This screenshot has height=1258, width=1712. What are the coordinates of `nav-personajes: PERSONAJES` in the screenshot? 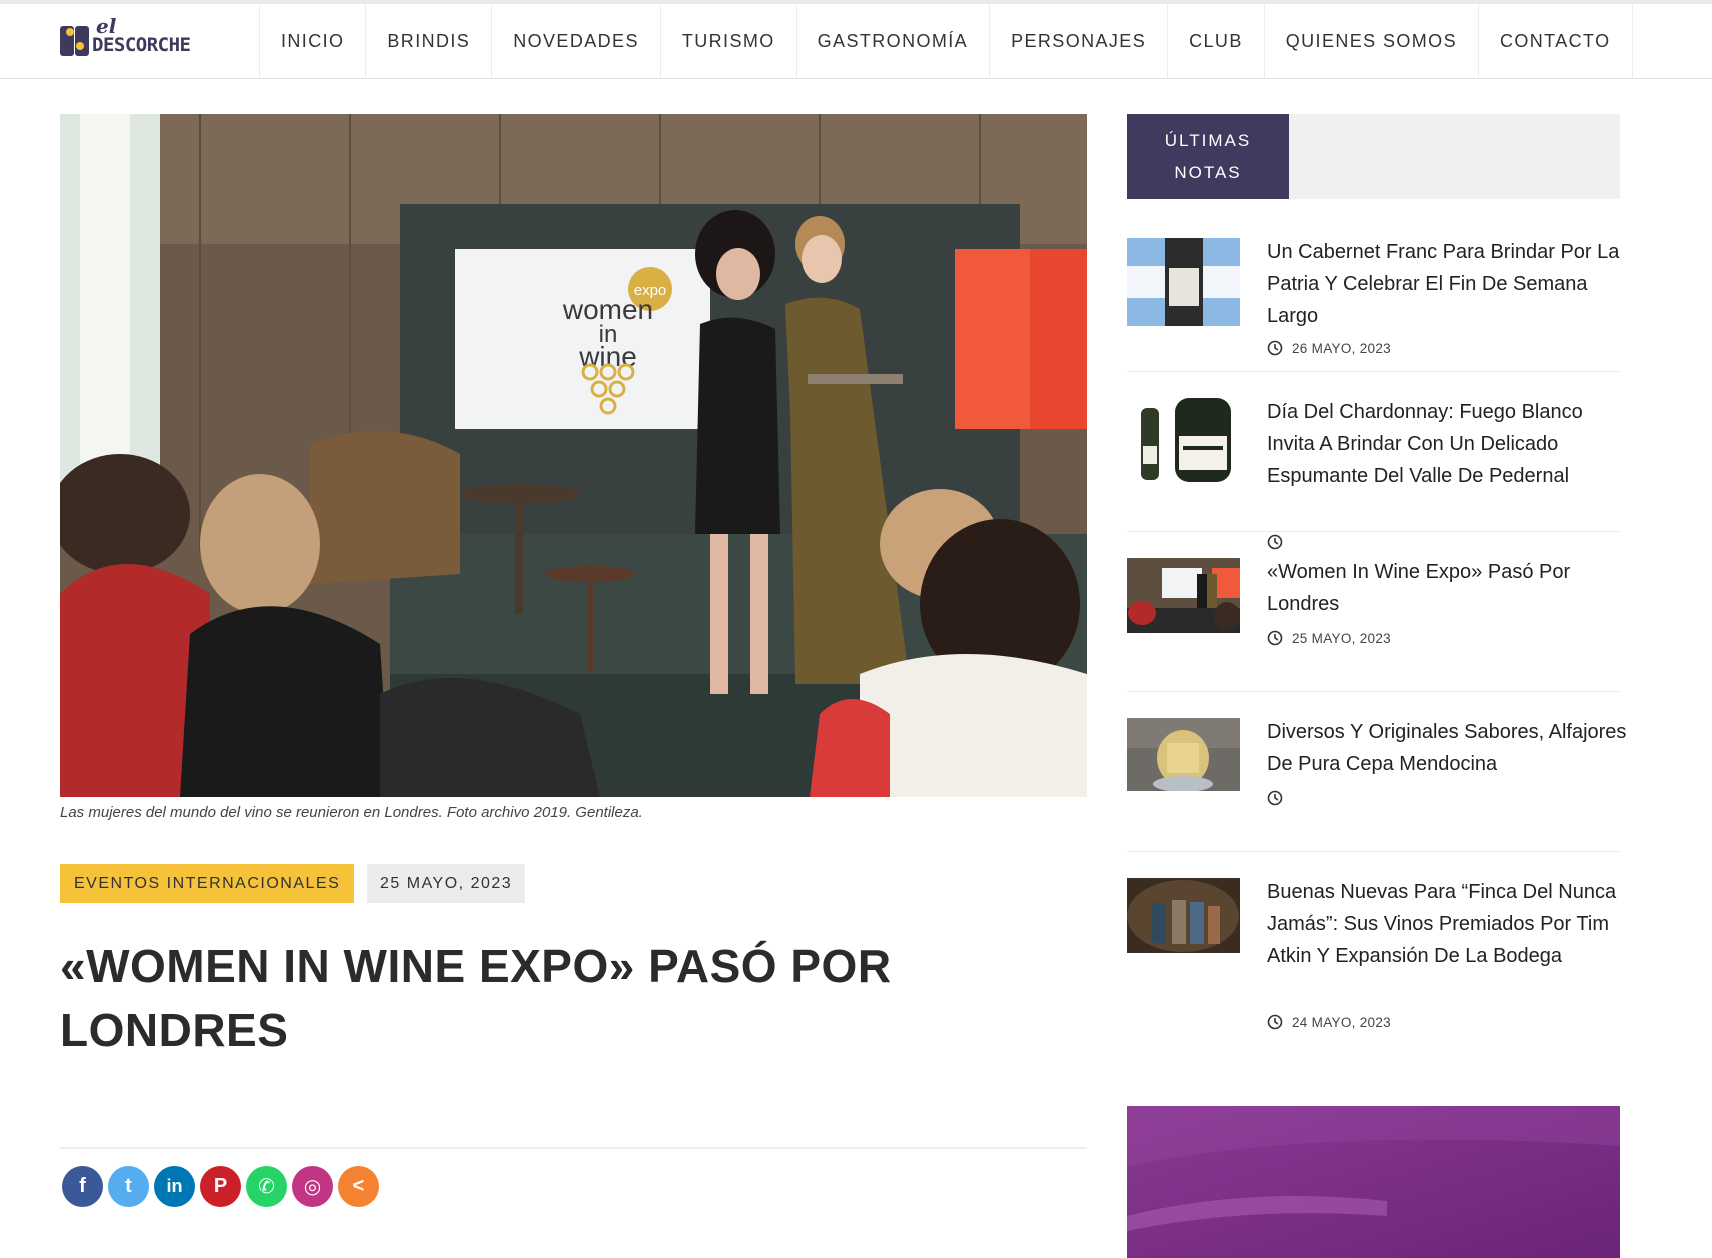 It's located at (1078, 41).